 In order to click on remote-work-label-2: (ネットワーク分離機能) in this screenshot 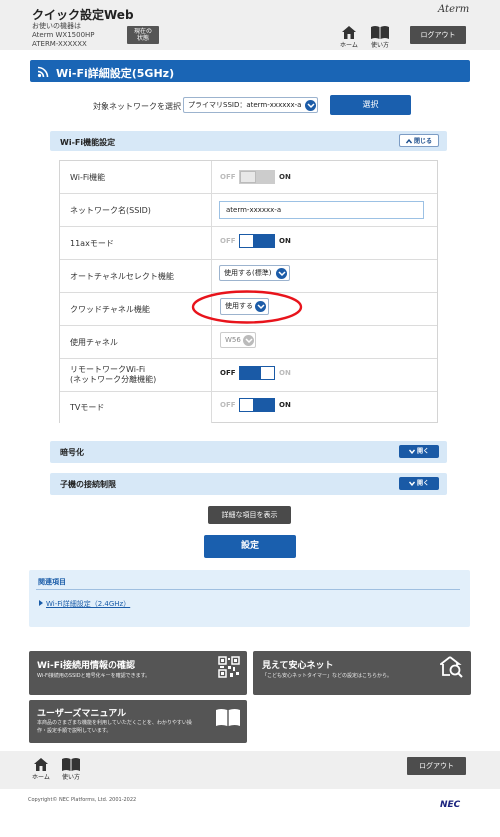, I will do `click(113, 379)`.